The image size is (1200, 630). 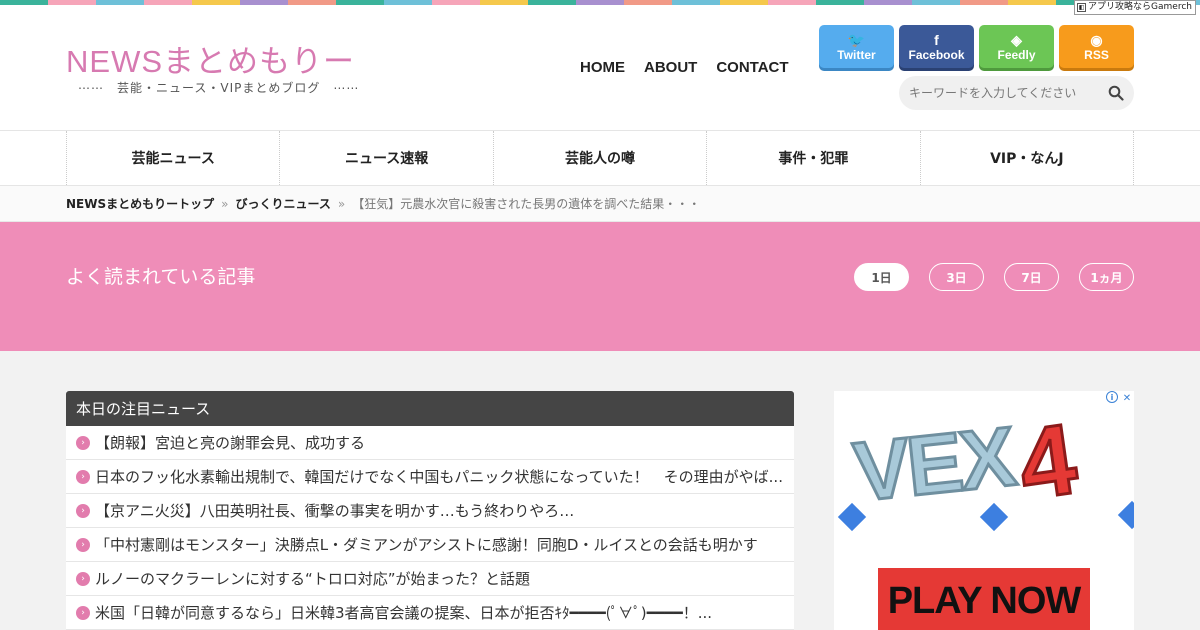 What do you see at coordinates (856, 54) in the screenshot?
I see `social-button-label: Twitter` at bounding box center [856, 54].